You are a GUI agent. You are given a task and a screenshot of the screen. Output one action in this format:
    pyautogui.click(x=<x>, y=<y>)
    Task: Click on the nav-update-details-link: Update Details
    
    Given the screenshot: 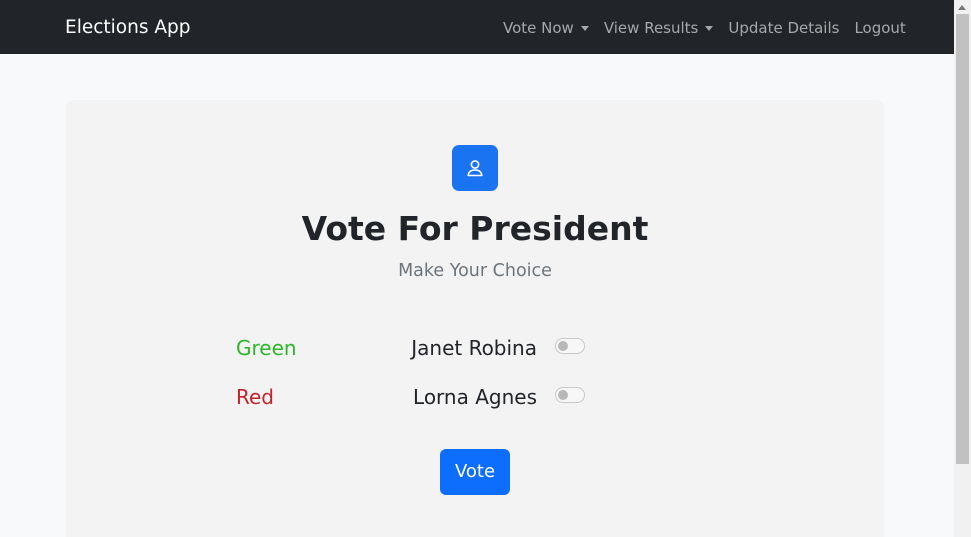 What is the action you would take?
    pyautogui.click(x=783, y=28)
    